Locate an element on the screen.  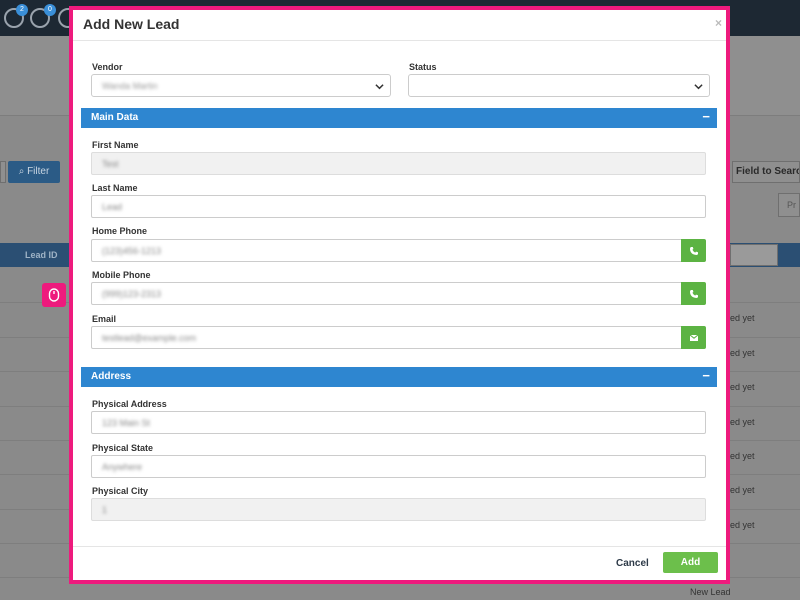
physical-state-label: Physical State is located at coordinates (123, 448).